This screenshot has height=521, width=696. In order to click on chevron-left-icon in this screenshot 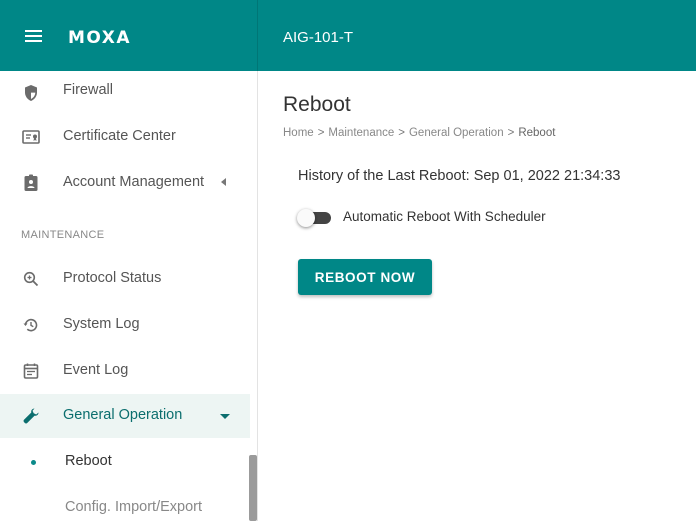, I will do `click(223, 182)`.